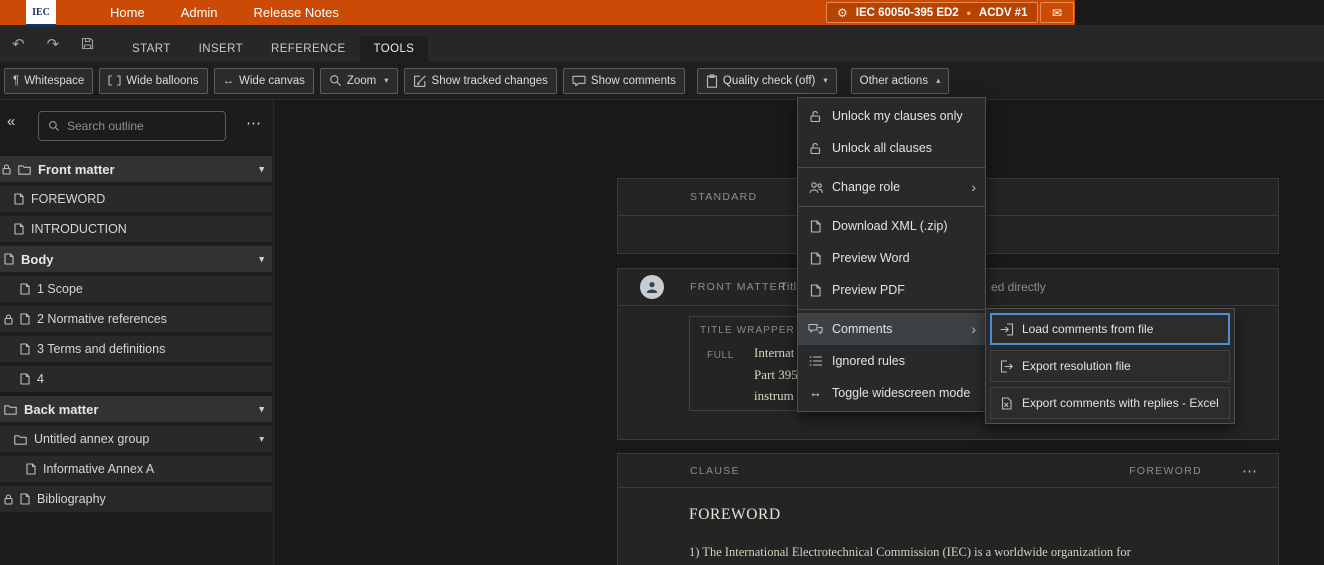 The image size is (1324, 565). What do you see at coordinates (221, 49) in the screenshot?
I see `tab-insert: INSERT` at bounding box center [221, 49].